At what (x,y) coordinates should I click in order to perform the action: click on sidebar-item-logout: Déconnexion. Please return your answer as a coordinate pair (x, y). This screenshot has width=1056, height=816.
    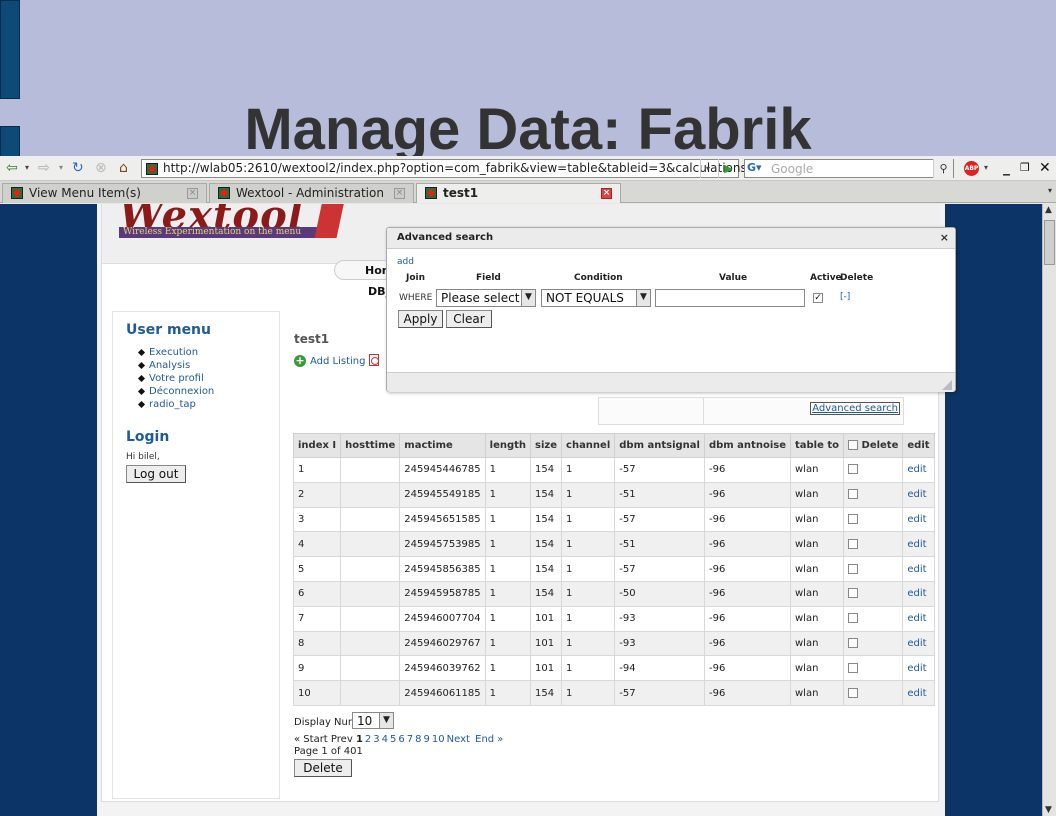
    Looking at the image, I should click on (181, 391).